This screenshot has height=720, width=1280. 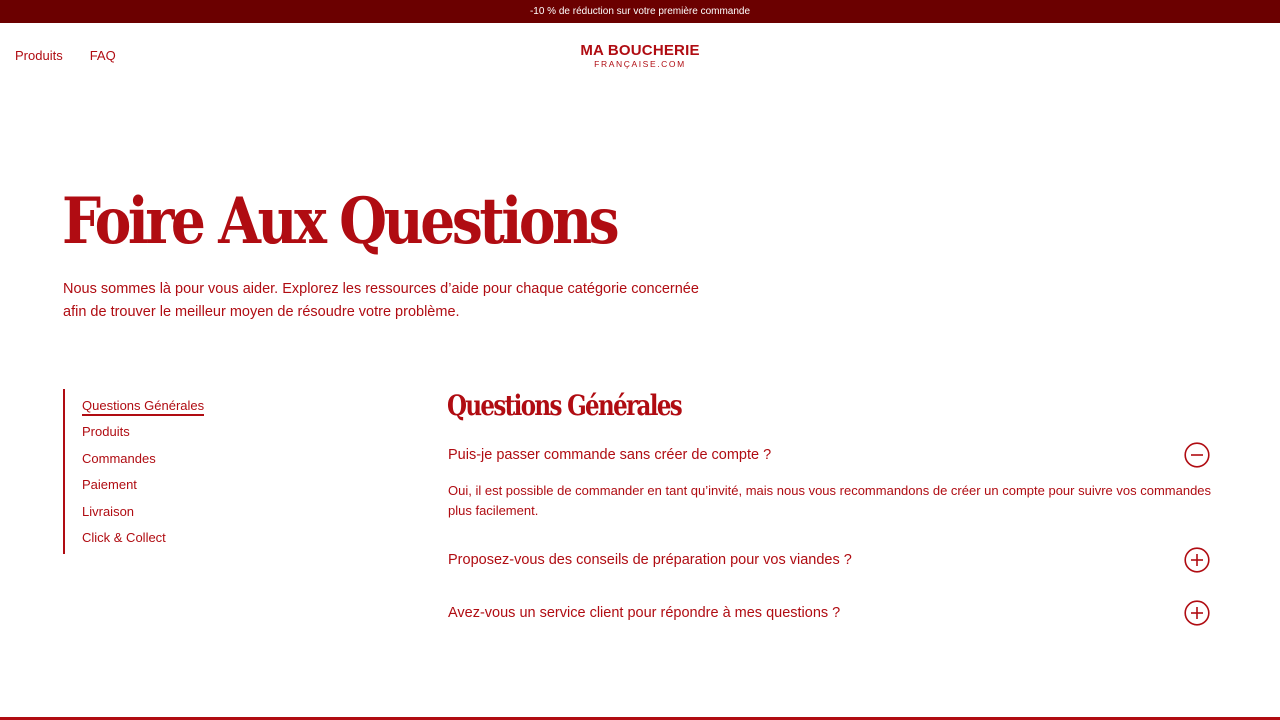 I want to click on category-label: Paiement, so click(x=109, y=485).